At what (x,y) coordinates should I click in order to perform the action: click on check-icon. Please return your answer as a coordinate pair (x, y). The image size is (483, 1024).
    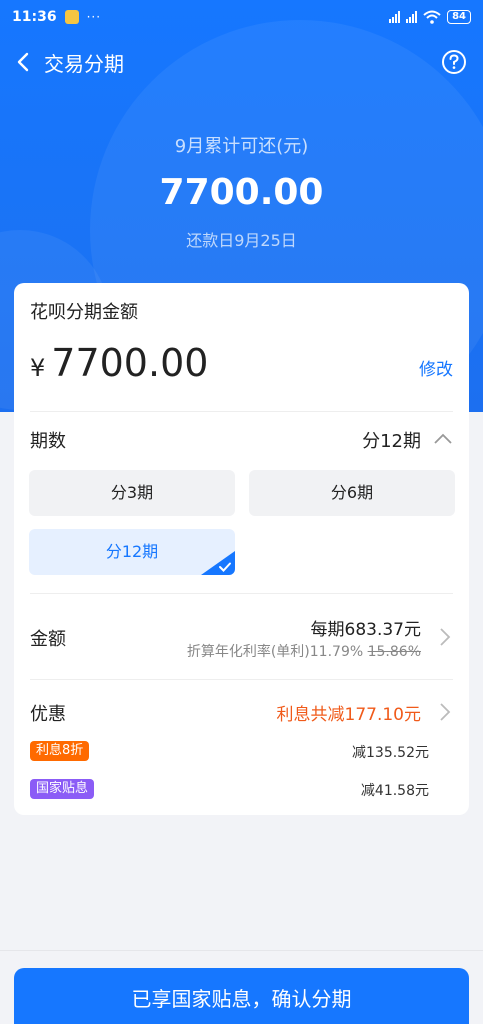
    Looking at the image, I should click on (225, 567).